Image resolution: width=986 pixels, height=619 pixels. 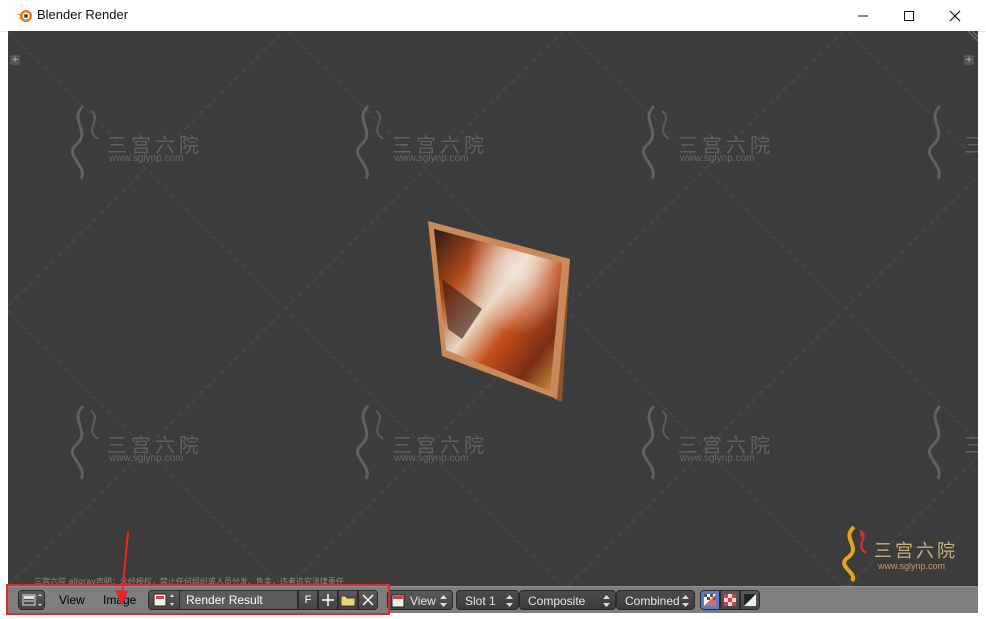 I want to click on checker-icon, so click(x=730, y=600).